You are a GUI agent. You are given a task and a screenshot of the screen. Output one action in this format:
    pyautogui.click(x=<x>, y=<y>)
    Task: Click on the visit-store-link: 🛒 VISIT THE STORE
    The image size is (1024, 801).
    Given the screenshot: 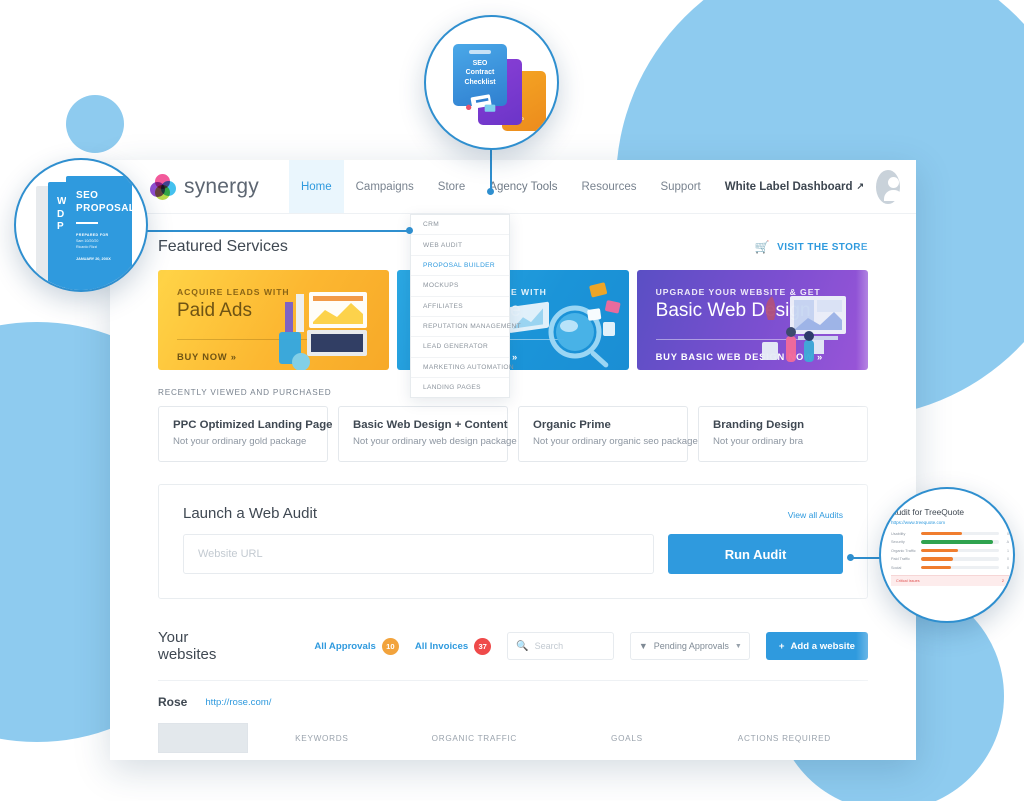 What is the action you would take?
    pyautogui.click(x=811, y=247)
    